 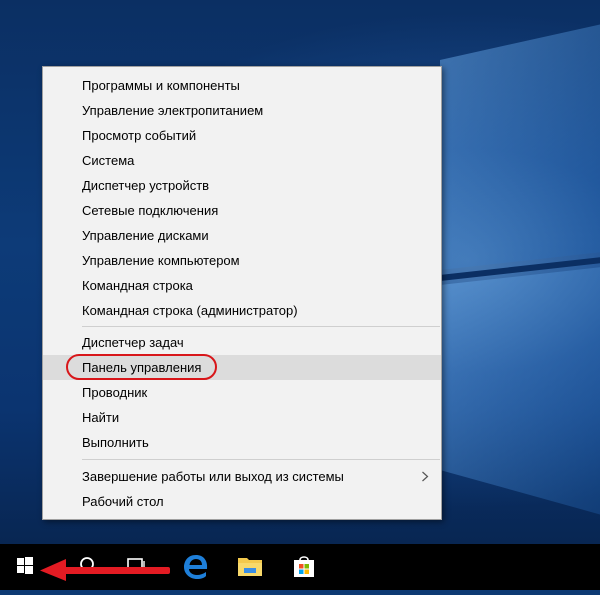 I want to click on menu-item-event-viewer: Просмотр событий, so click(x=242, y=135).